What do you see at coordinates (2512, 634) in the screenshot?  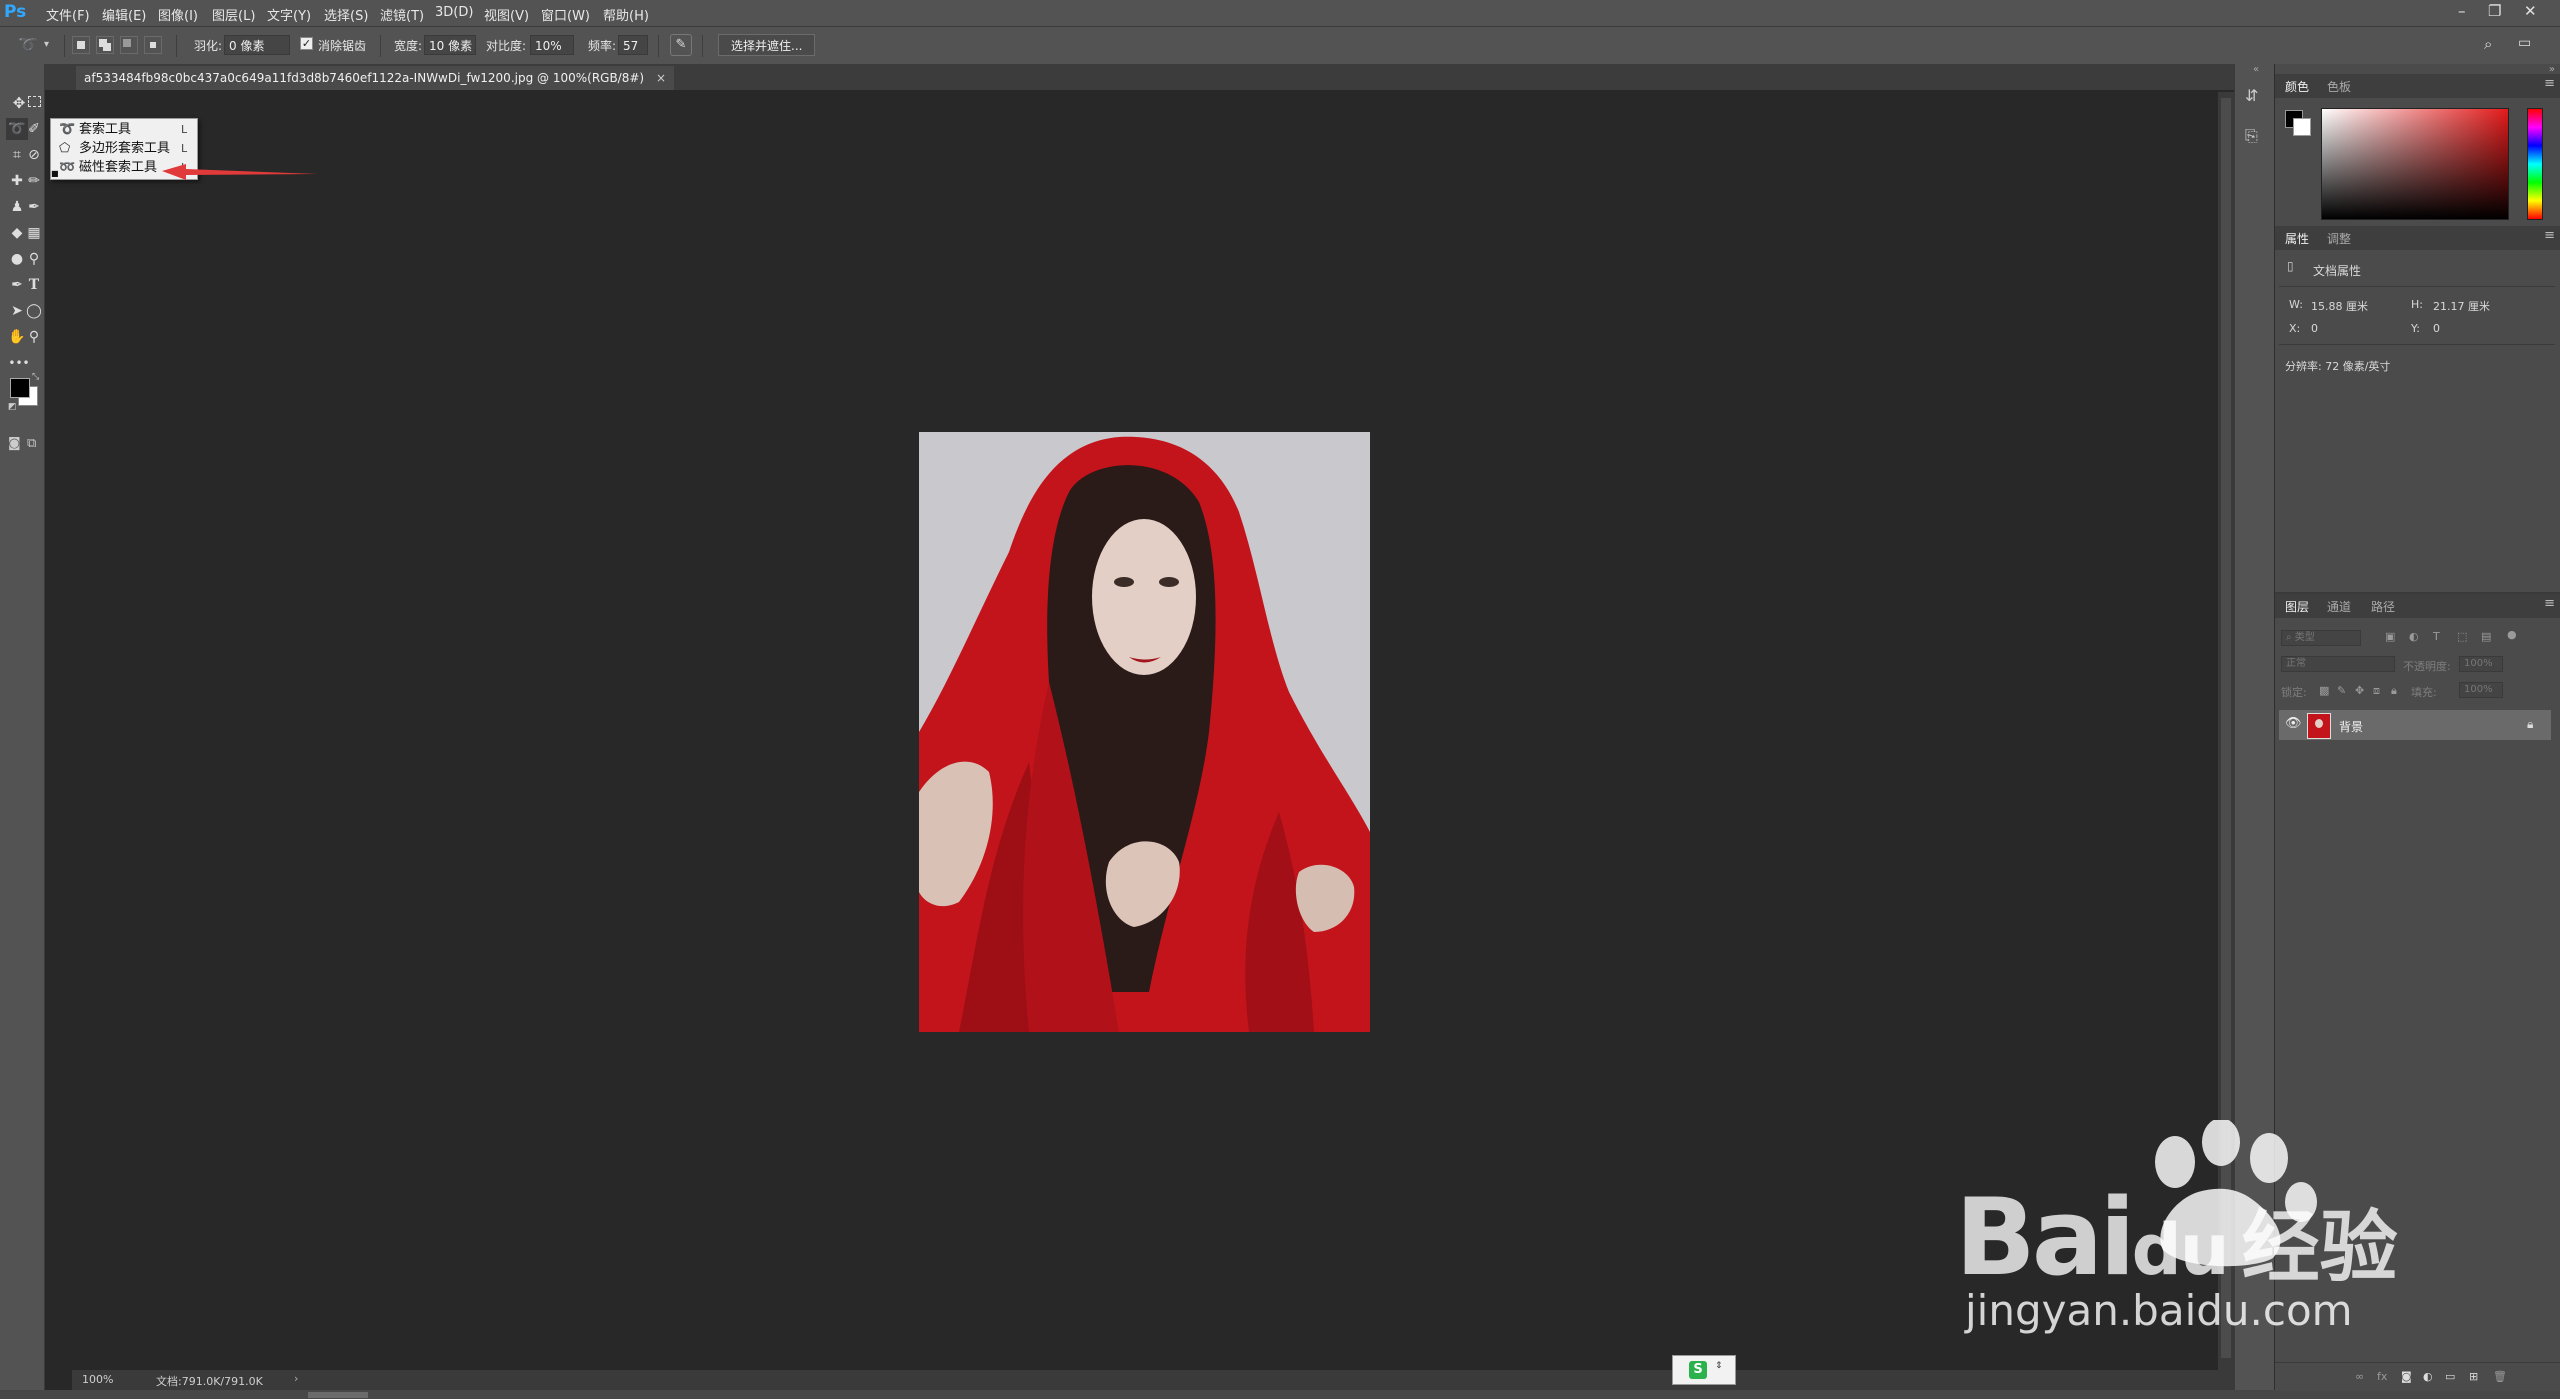 I see `filter-toggle-icon: ●` at bounding box center [2512, 634].